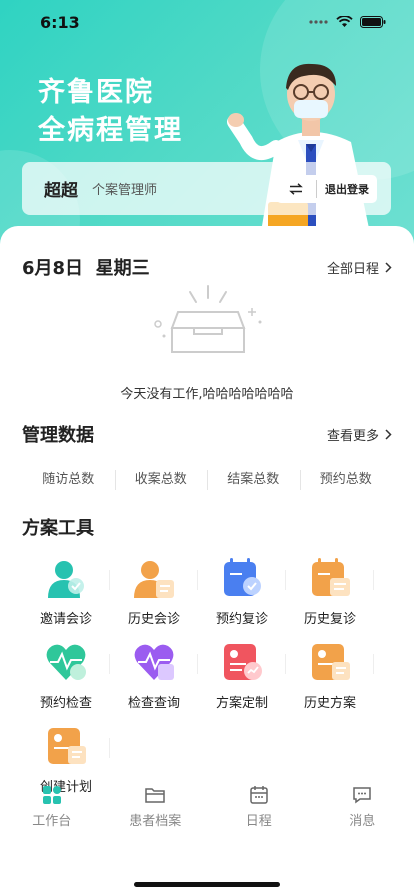  What do you see at coordinates (362, 795) in the screenshot?
I see `message-icon` at bounding box center [362, 795].